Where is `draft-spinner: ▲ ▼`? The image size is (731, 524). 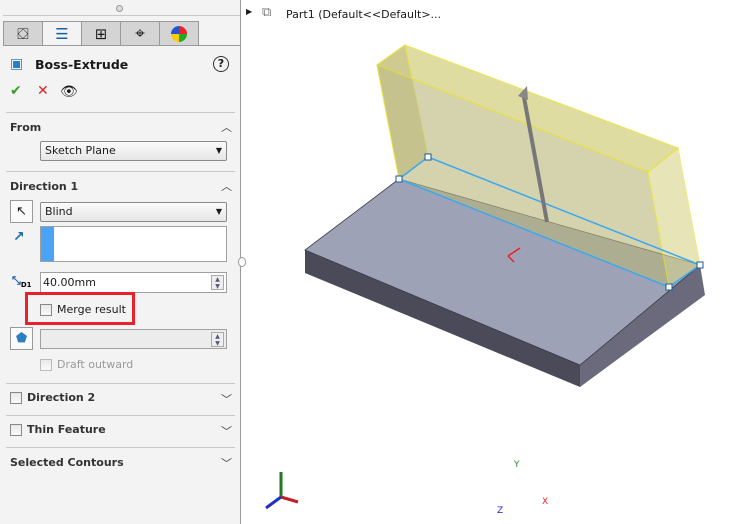 draft-spinner: ▲ ▼ is located at coordinates (217, 339).